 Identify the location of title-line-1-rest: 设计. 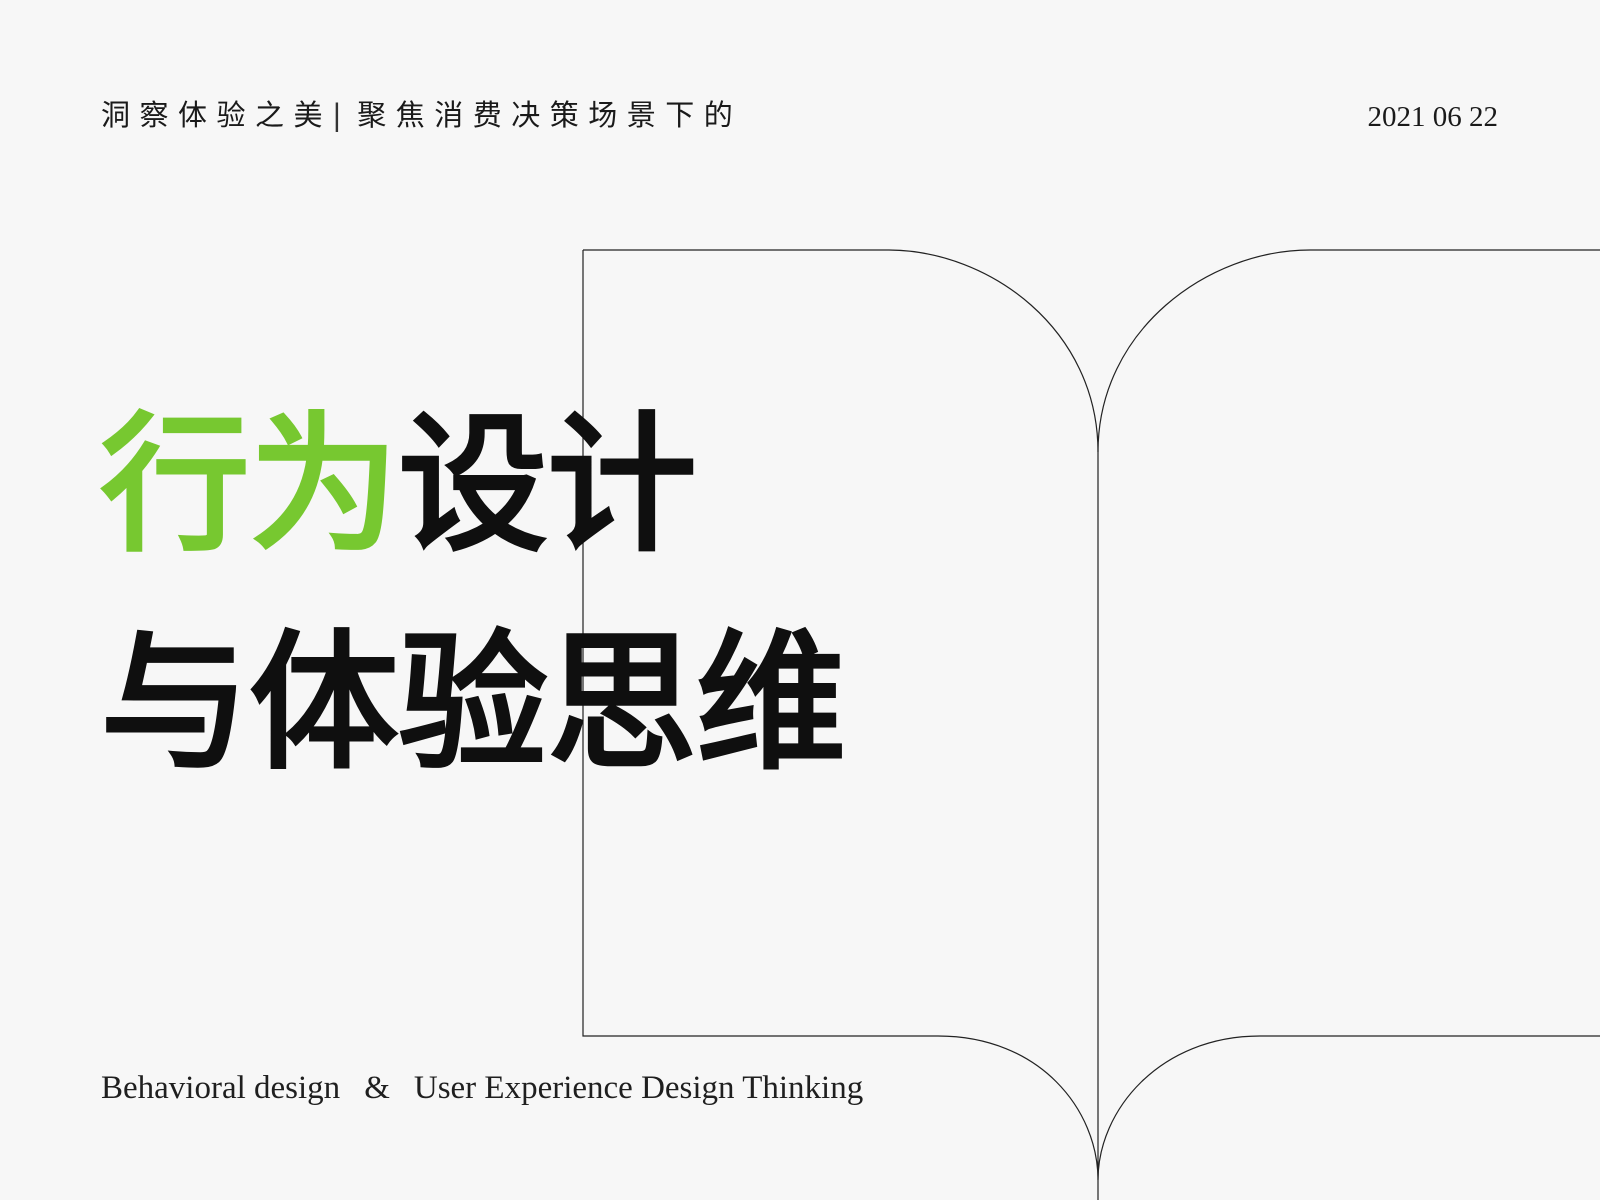
(547, 485).